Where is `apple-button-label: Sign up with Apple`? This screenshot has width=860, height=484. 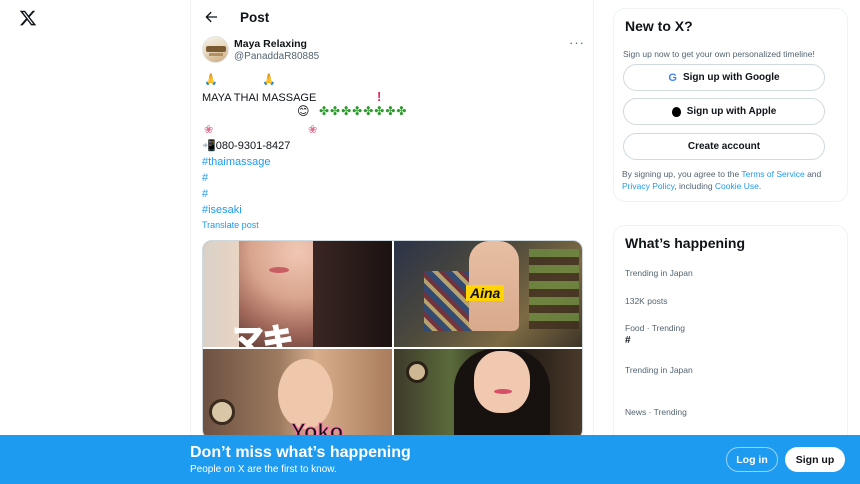 apple-button-label: Sign up with Apple is located at coordinates (731, 111).